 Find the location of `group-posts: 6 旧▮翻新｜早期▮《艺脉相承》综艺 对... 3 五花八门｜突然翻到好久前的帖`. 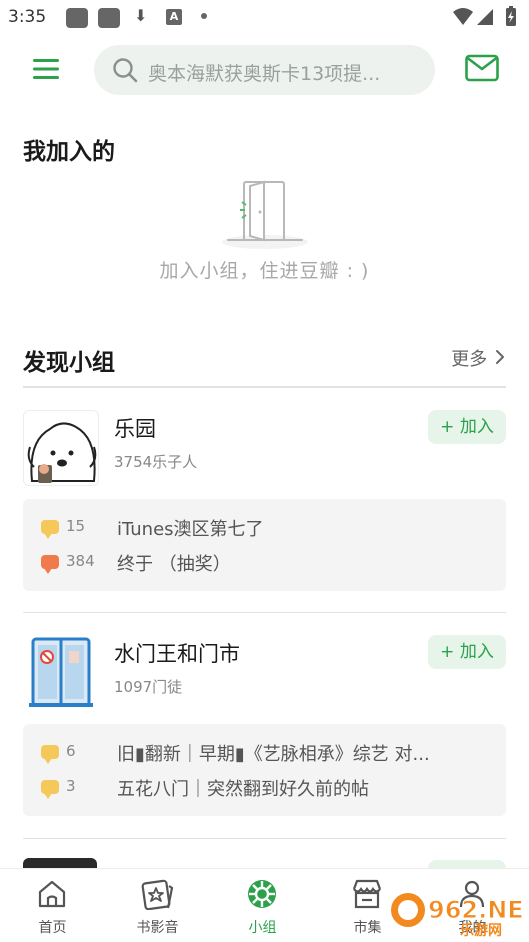

group-posts: 6 旧▮翻新｜早期▮《艺脉相承》综艺 对... 3 五花八门｜突然翻到好久前的帖 is located at coordinates (264, 770).